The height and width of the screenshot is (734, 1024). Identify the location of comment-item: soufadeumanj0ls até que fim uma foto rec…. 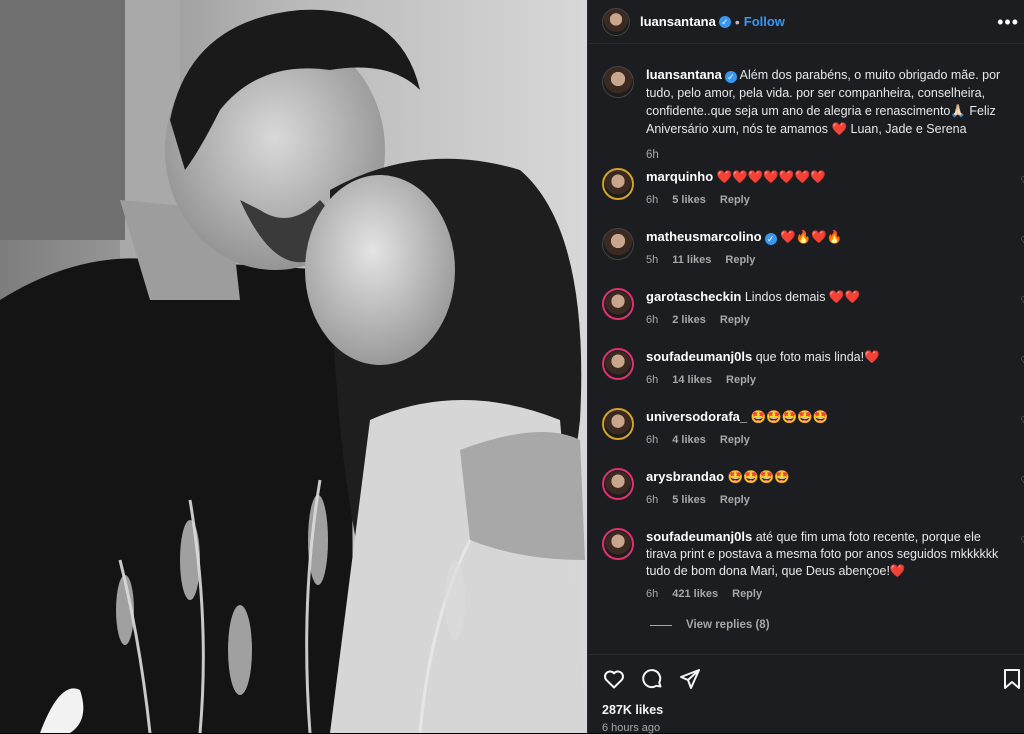
(813, 565).